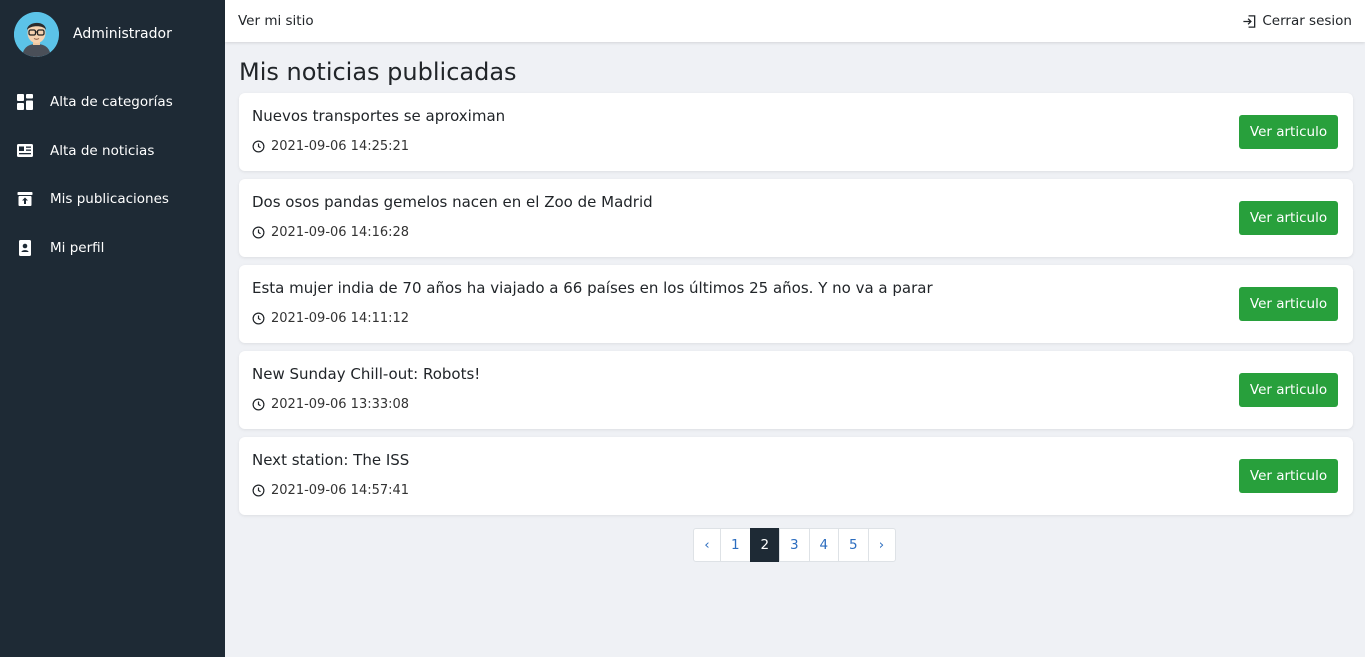  Describe the element at coordinates (366, 374) in the screenshot. I see `article-title: New Sunday Chill-out: Robots!` at that location.